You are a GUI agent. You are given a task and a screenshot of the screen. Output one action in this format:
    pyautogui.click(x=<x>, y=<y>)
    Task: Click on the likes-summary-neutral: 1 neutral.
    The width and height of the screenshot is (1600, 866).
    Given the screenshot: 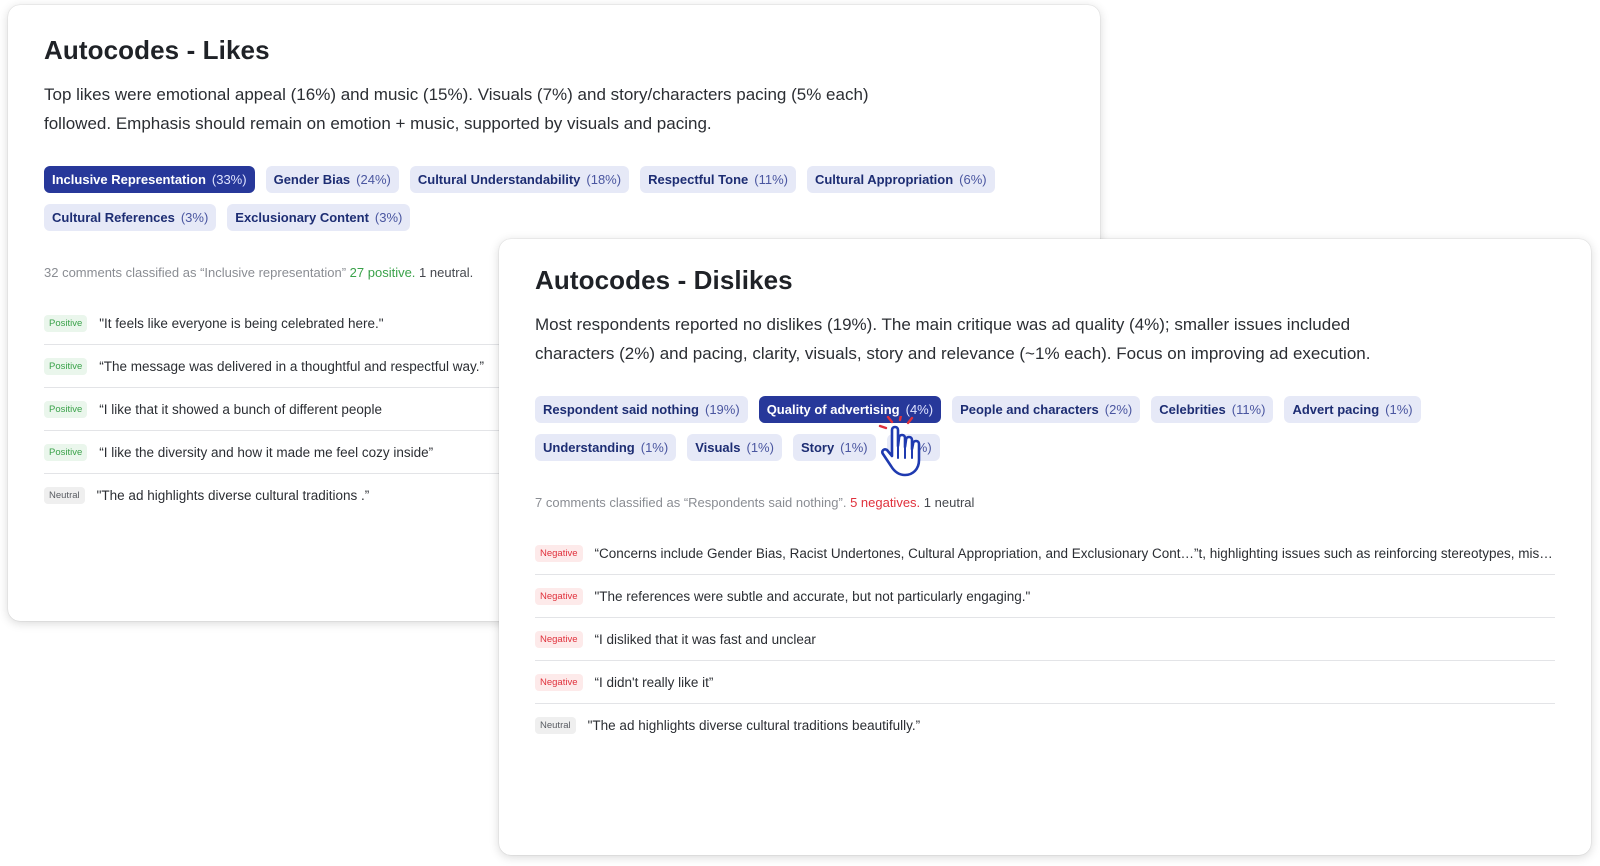 What is the action you would take?
    pyautogui.click(x=446, y=272)
    